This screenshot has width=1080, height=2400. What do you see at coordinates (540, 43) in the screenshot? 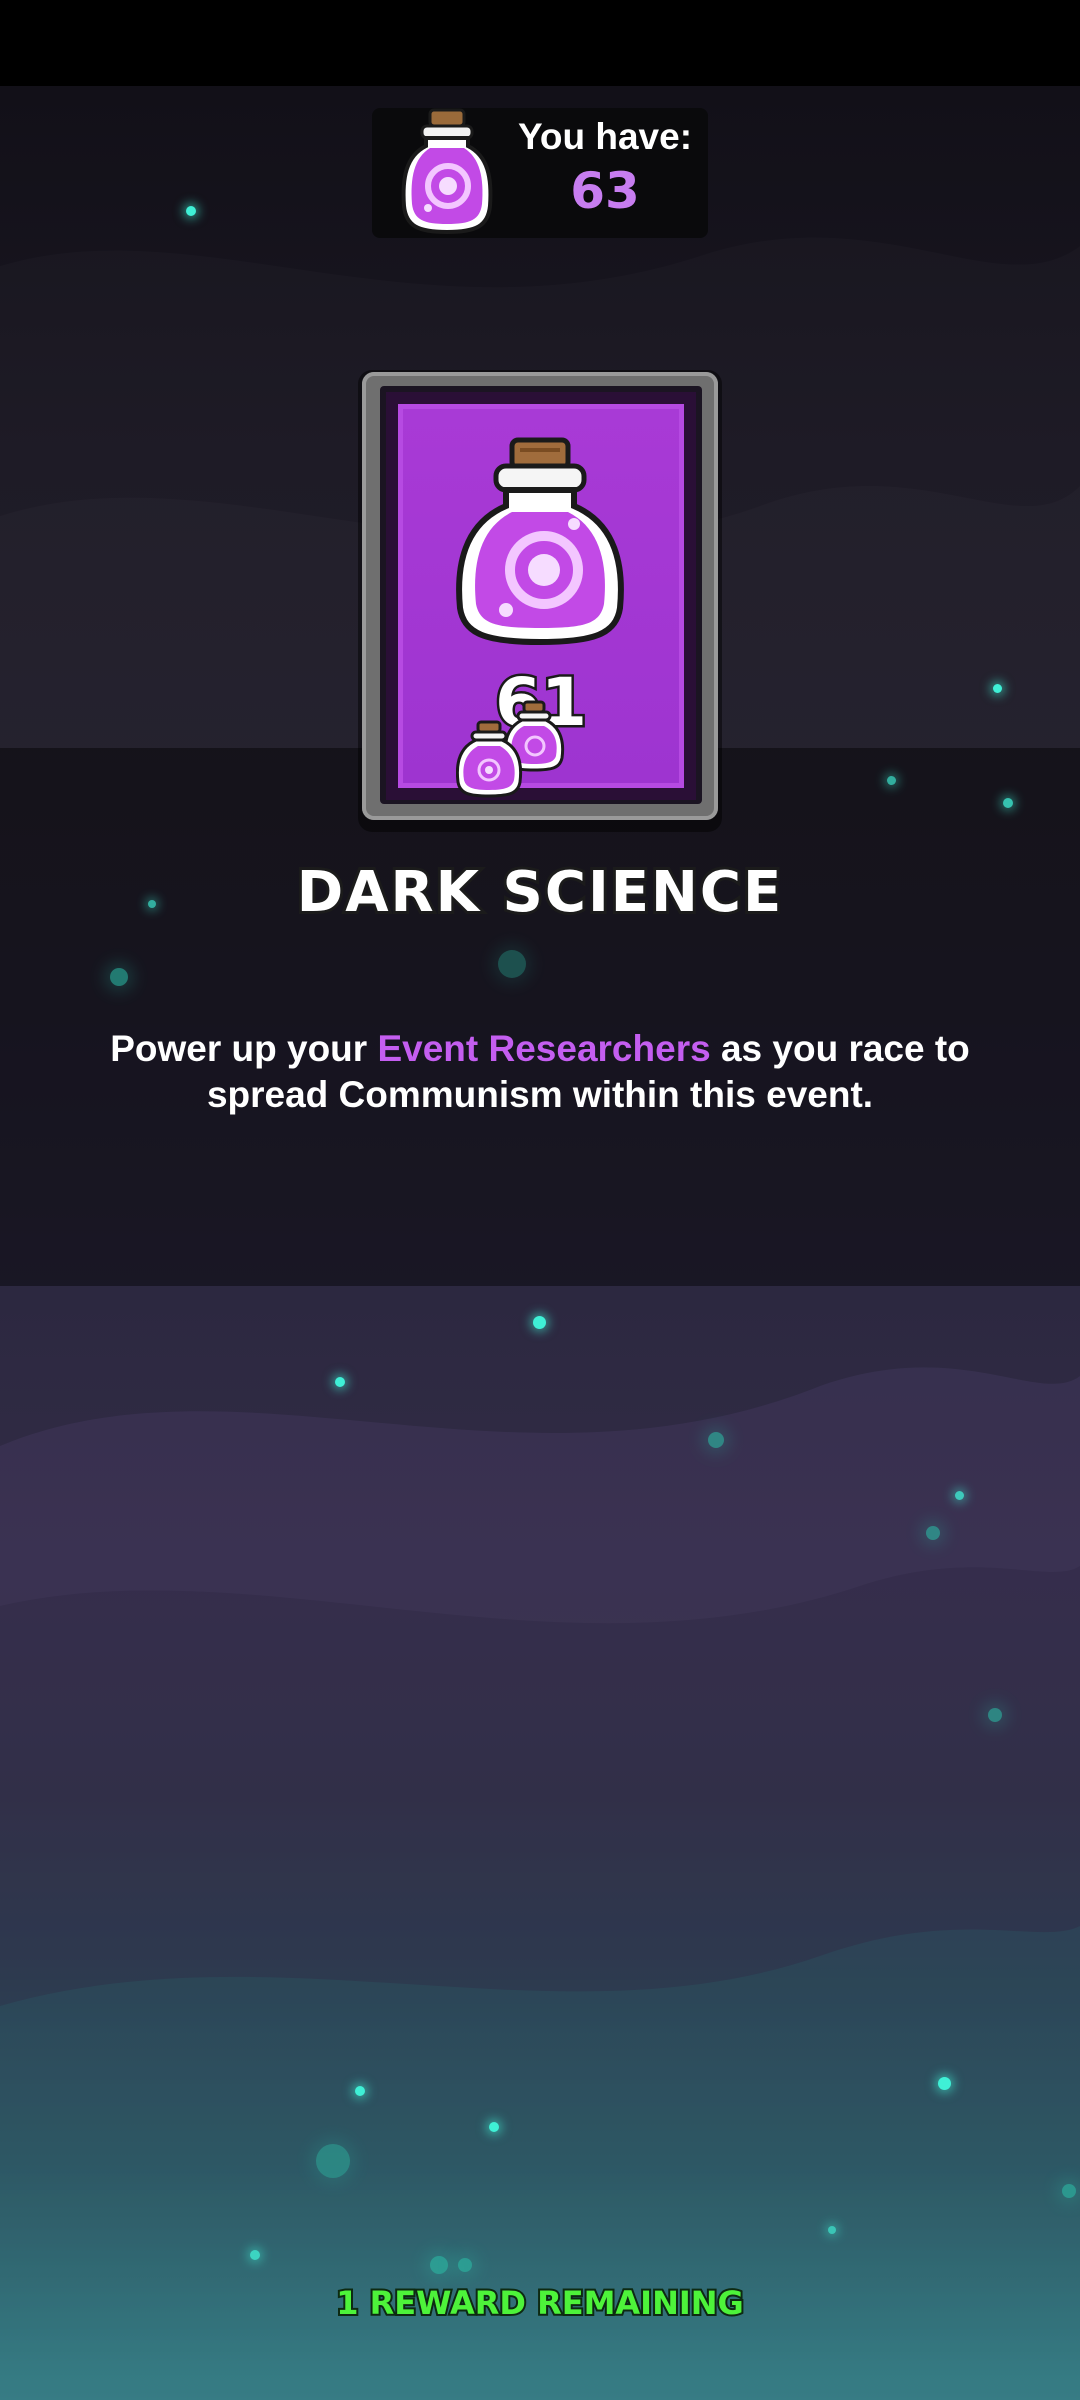
I see `status-bar` at bounding box center [540, 43].